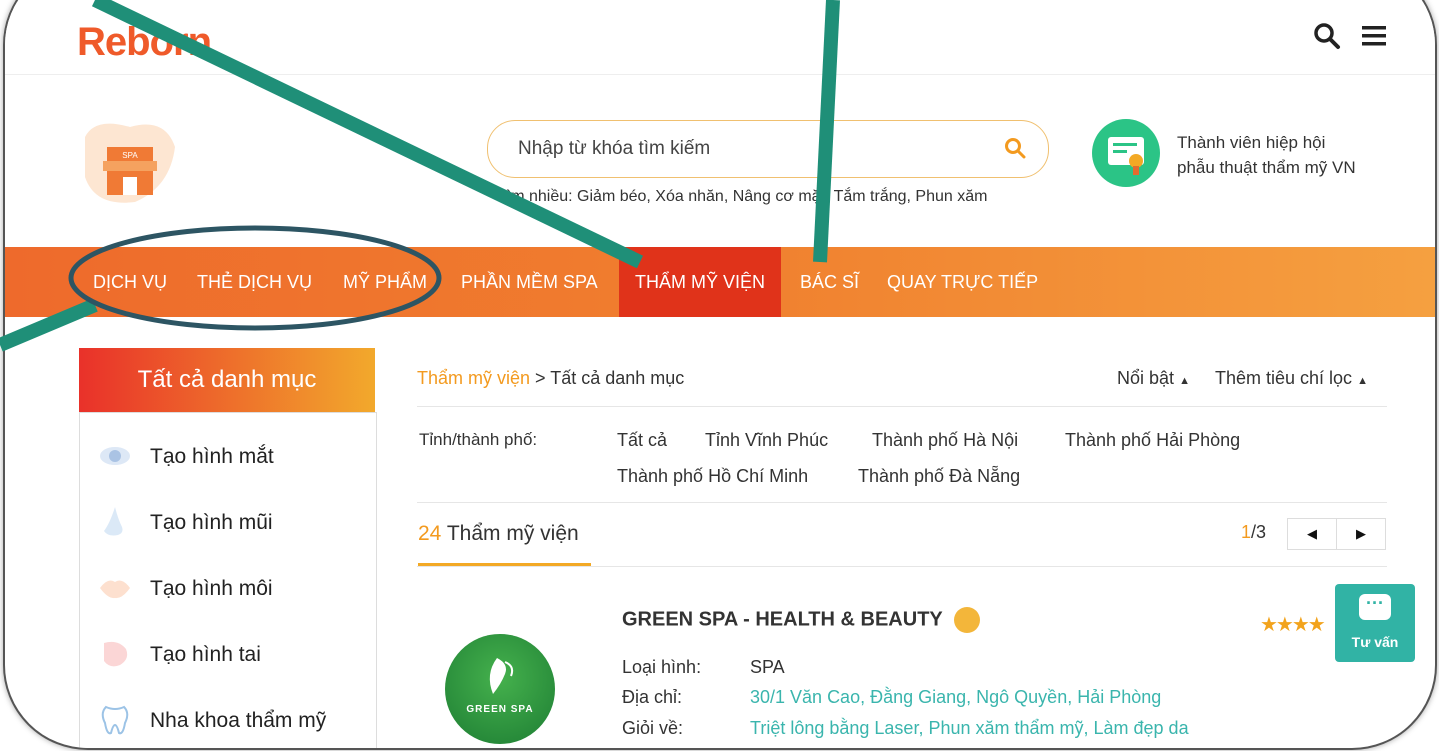 The width and height of the screenshot is (1439, 751). What do you see at coordinates (945, 440) in the screenshot?
I see `city-option: Thành phố Hà Nội` at bounding box center [945, 440].